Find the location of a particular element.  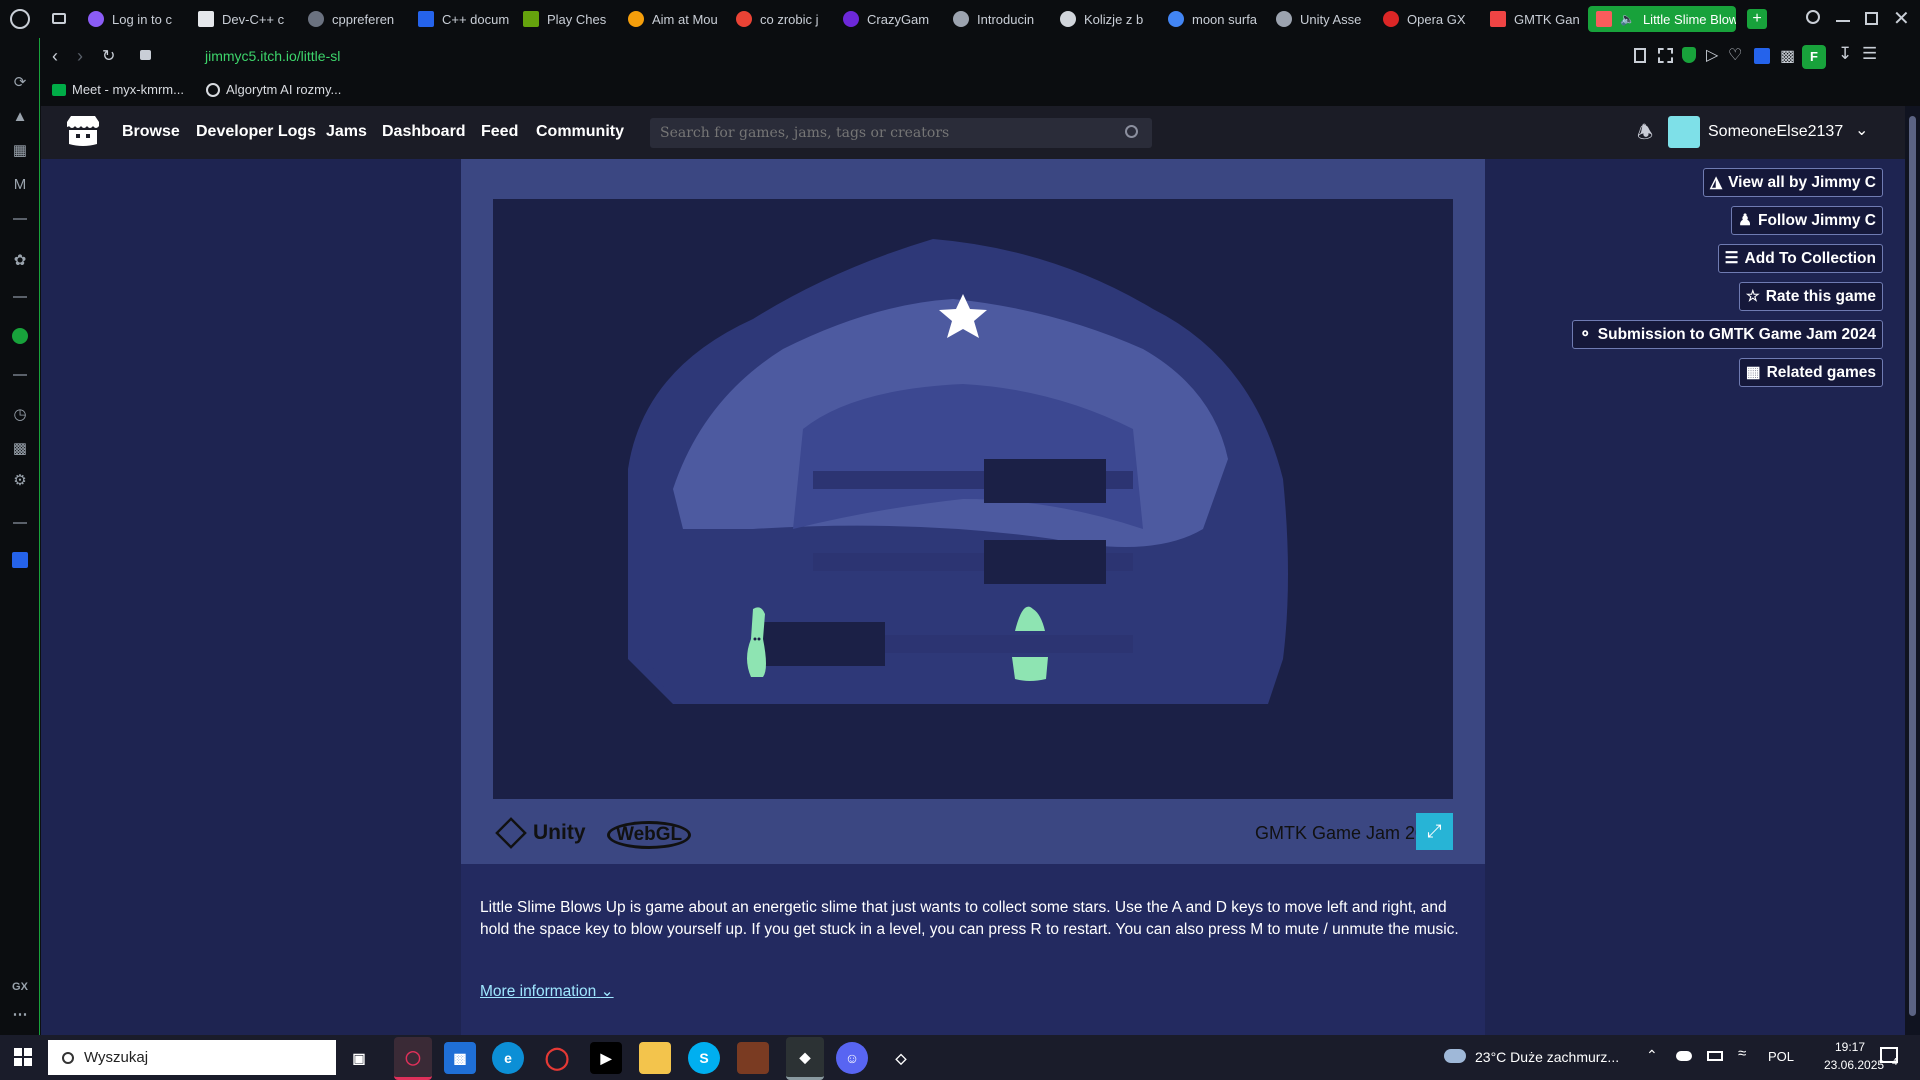

related-games-button: ▦ Related games is located at coordinates (1810, 372).